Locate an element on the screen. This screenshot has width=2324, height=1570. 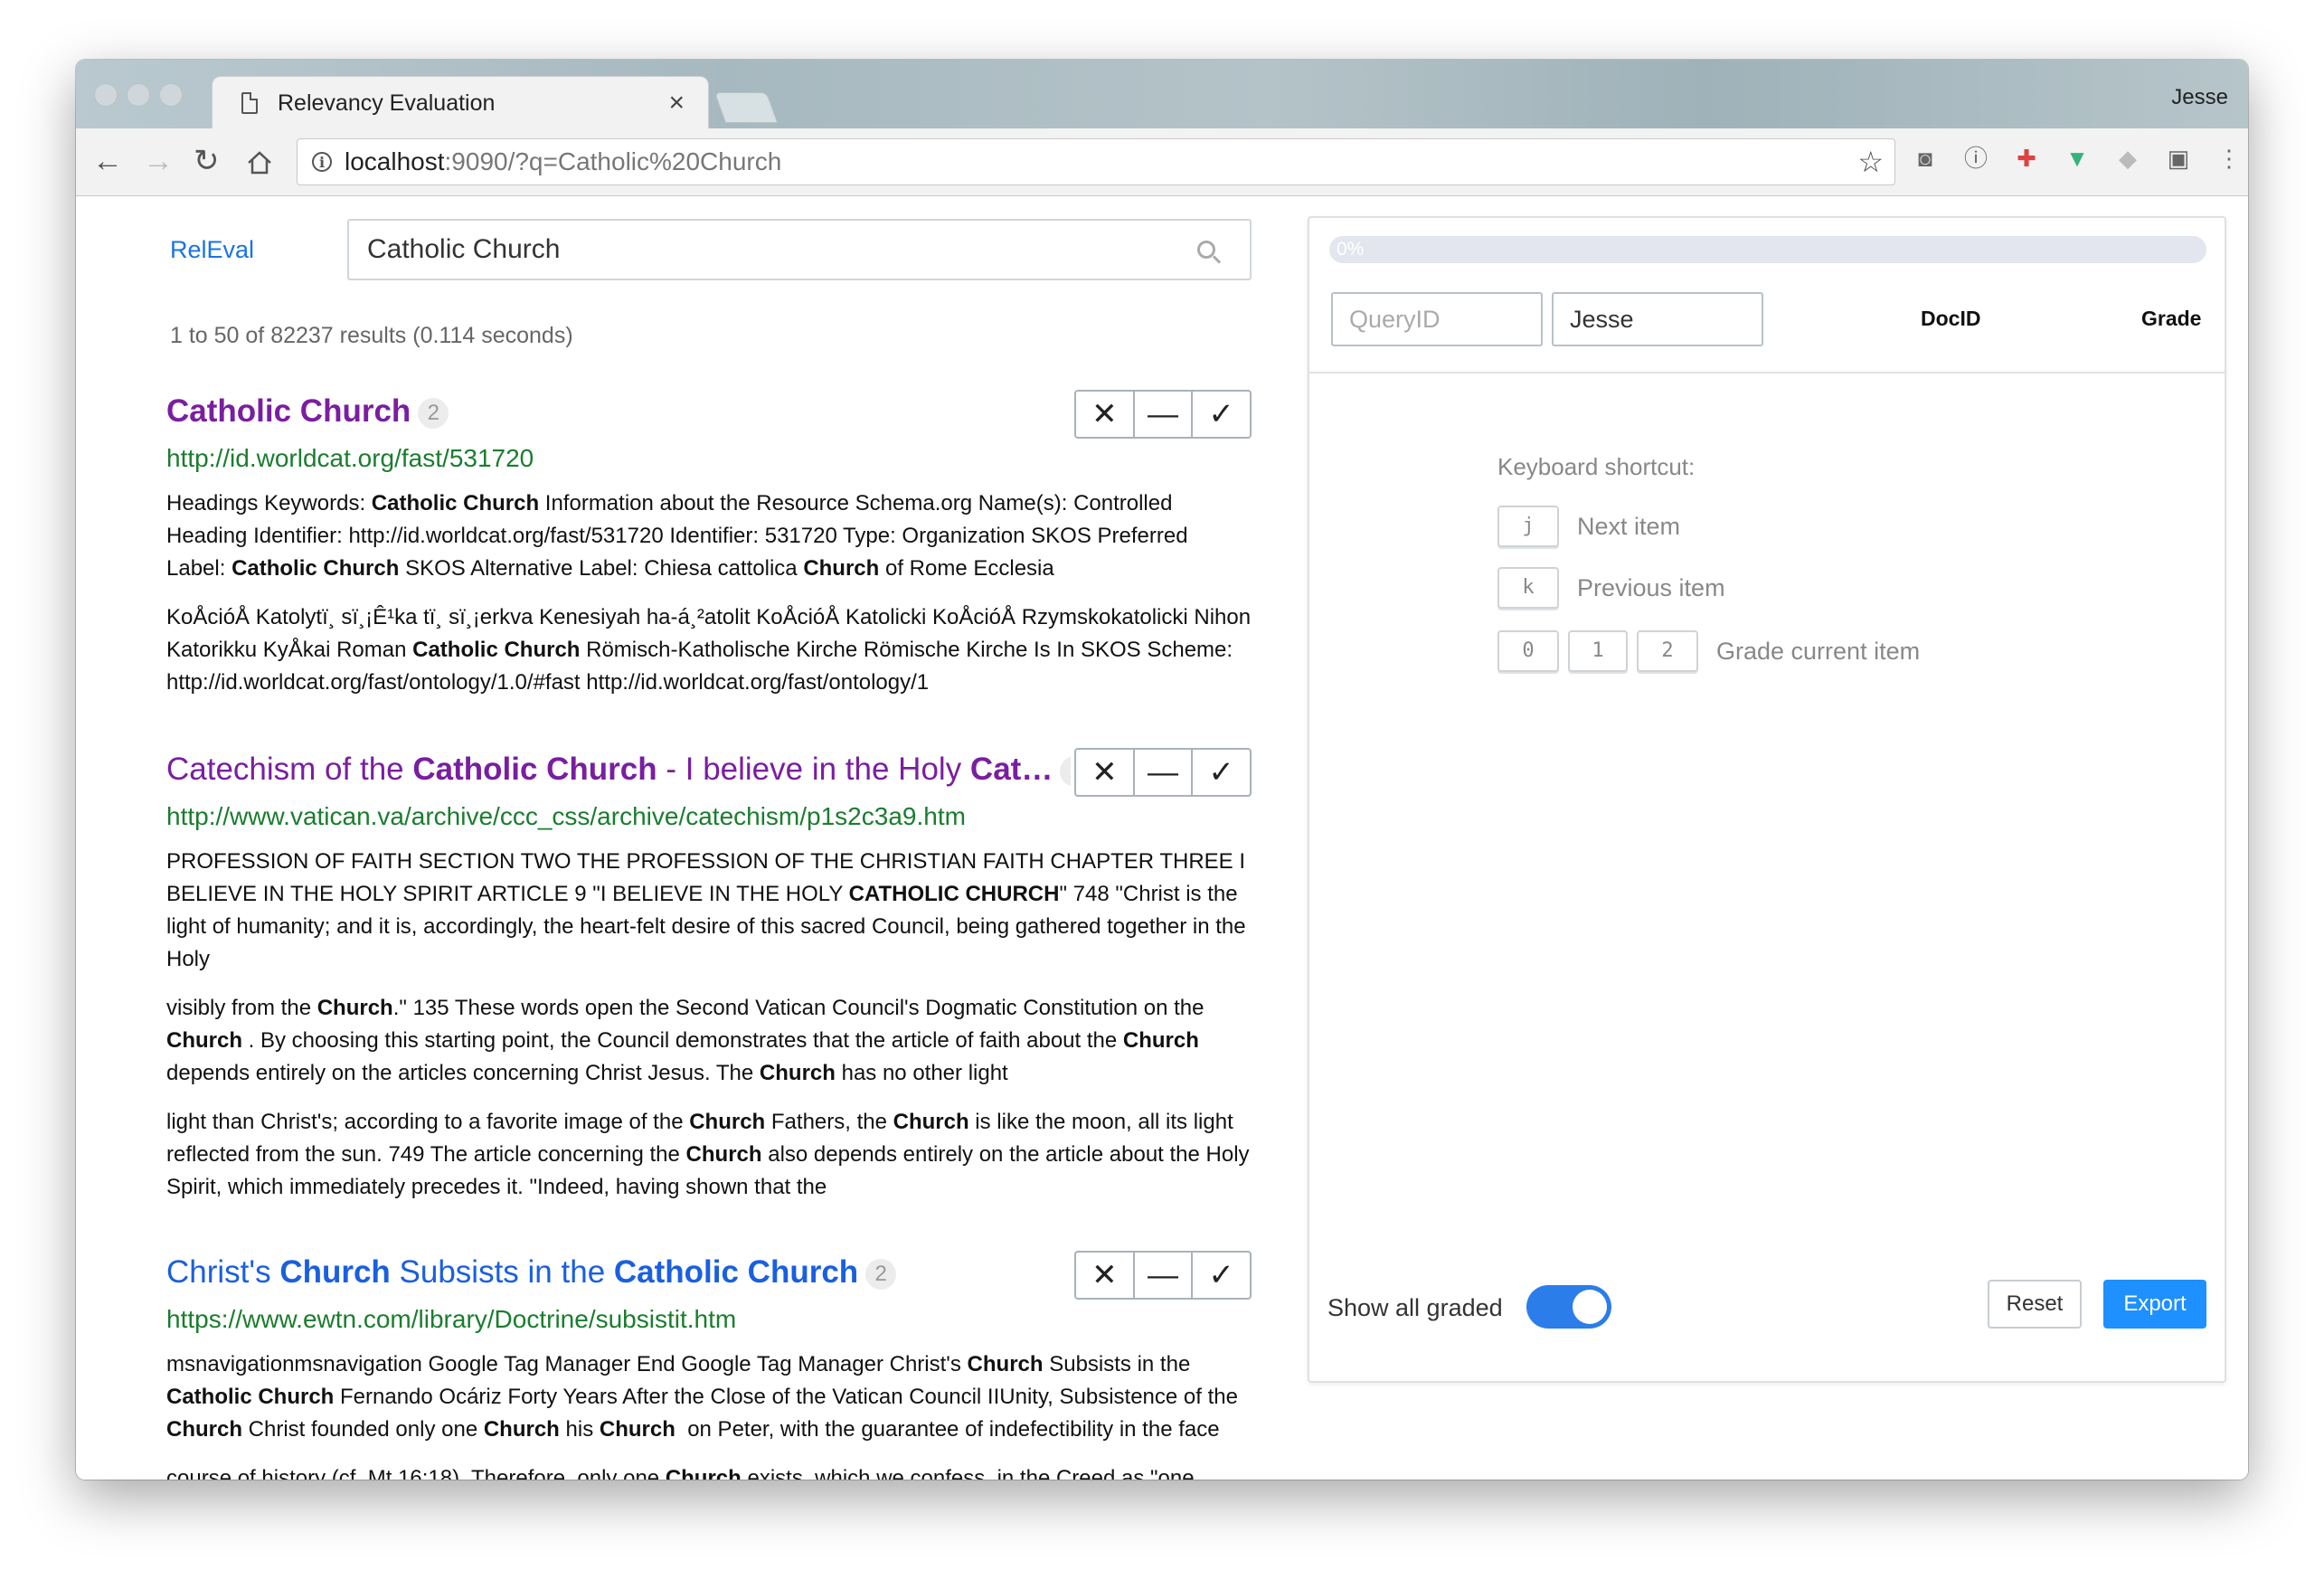
search-input: Catholic Church is located at coordinates (800, 249).